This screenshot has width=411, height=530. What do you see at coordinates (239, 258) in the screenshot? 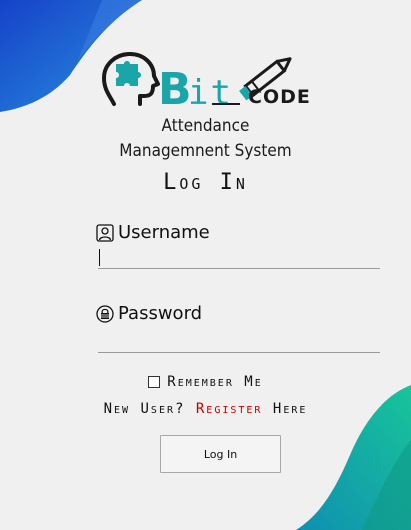
I see `username-input` at bounding box center [239, 258].